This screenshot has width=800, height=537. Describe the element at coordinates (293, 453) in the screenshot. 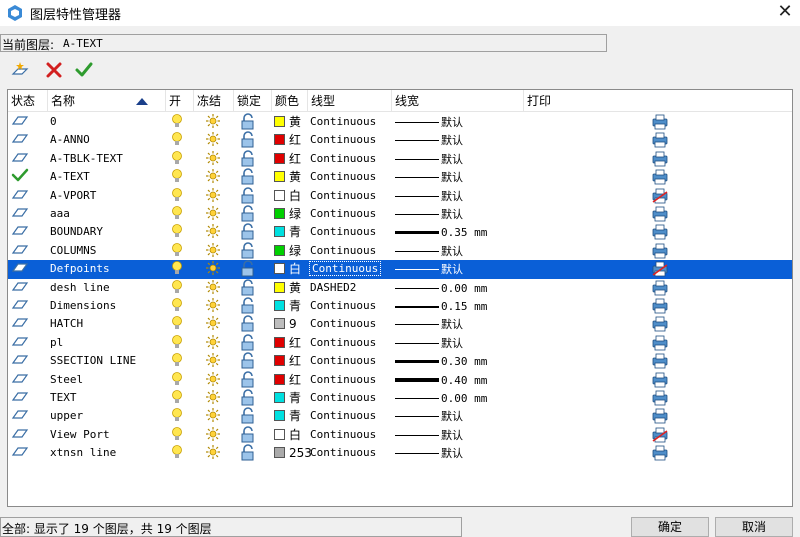

I see `layer-color: 253` at that location.